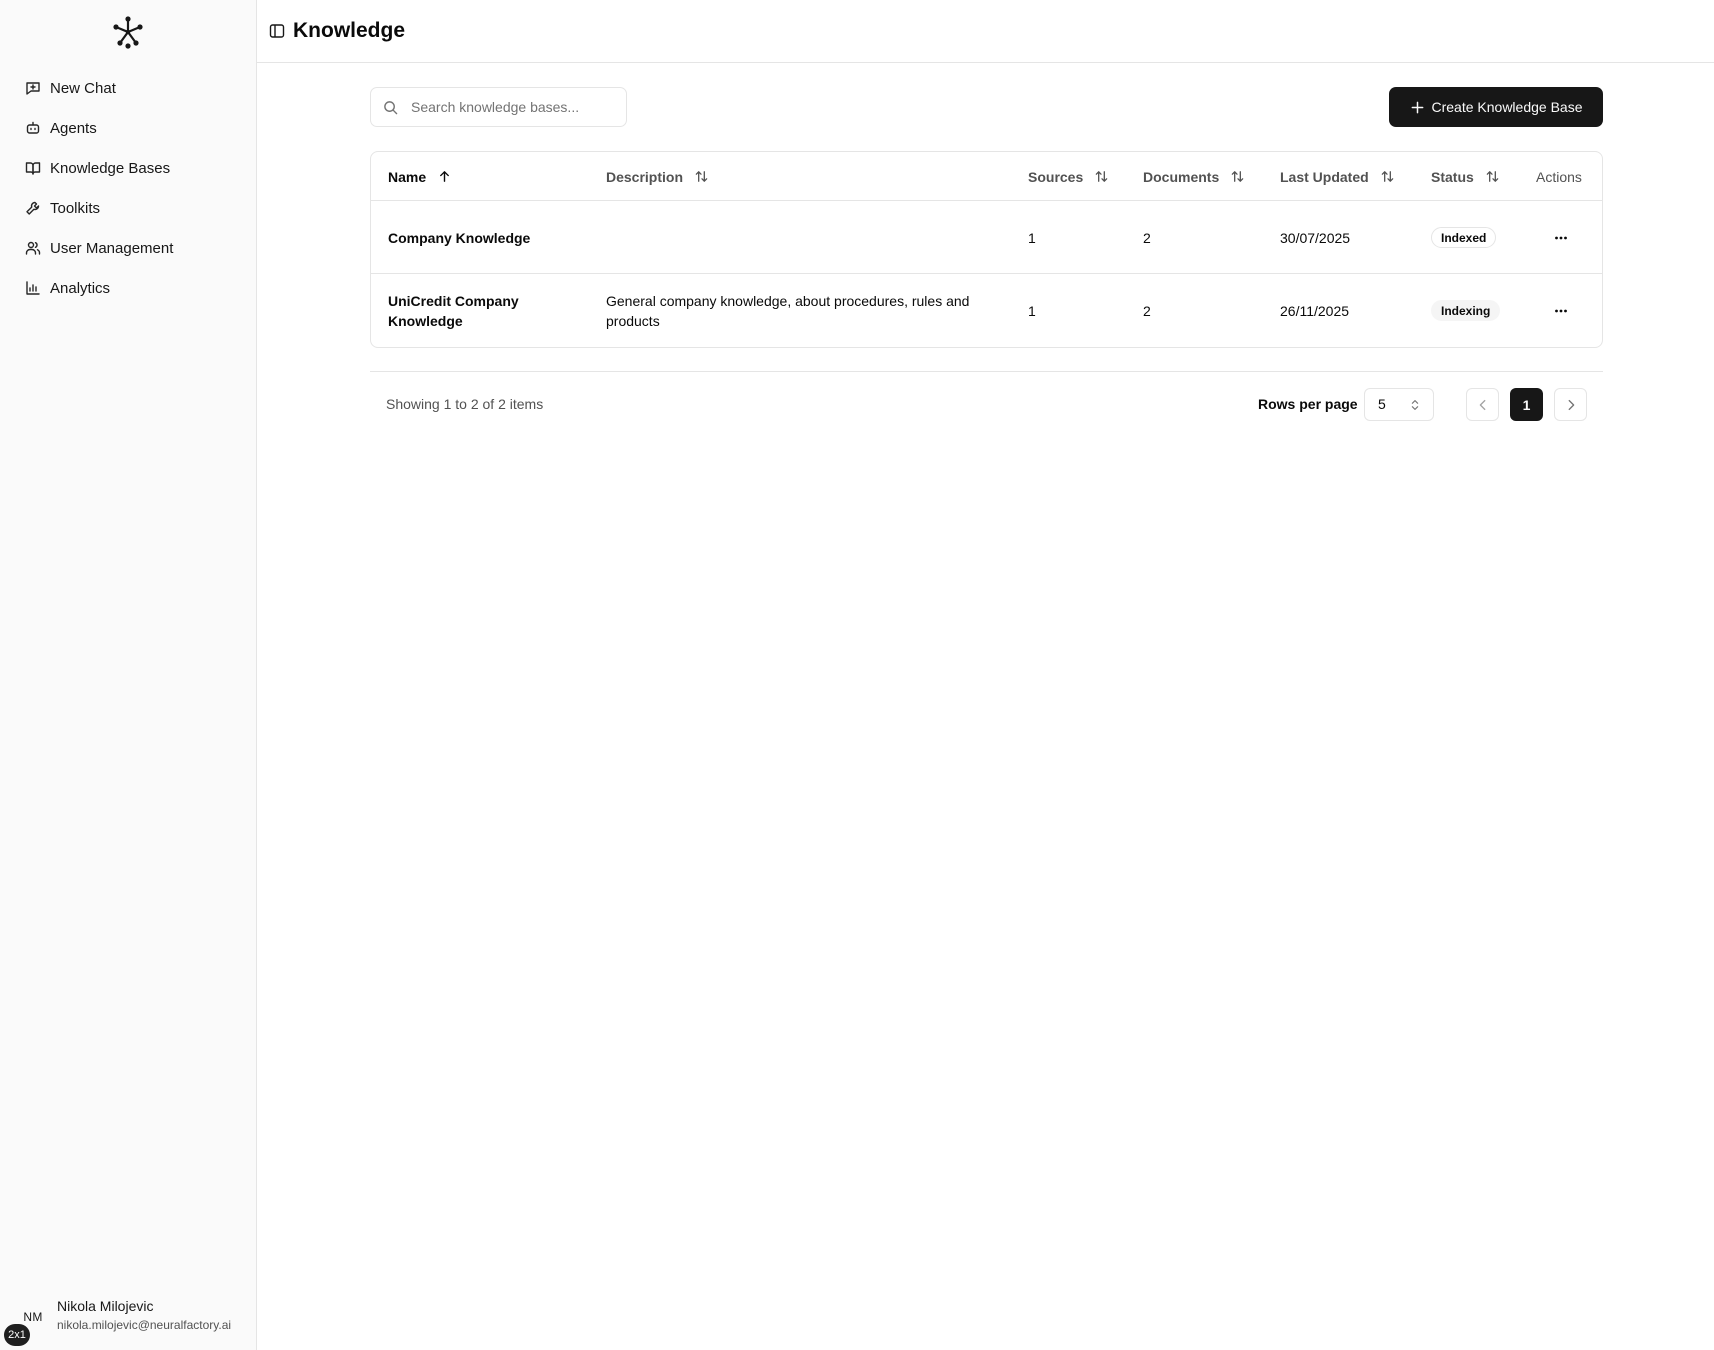  I want to click on bar-chart-icon, so click(33, 288).